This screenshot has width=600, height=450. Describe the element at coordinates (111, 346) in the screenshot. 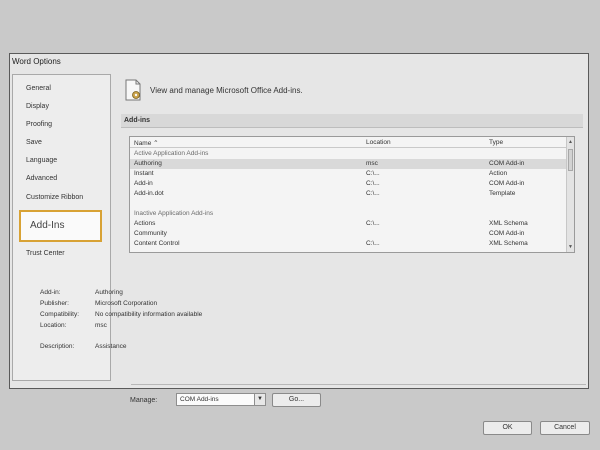

I see `detail-value: Assistance` at that location.